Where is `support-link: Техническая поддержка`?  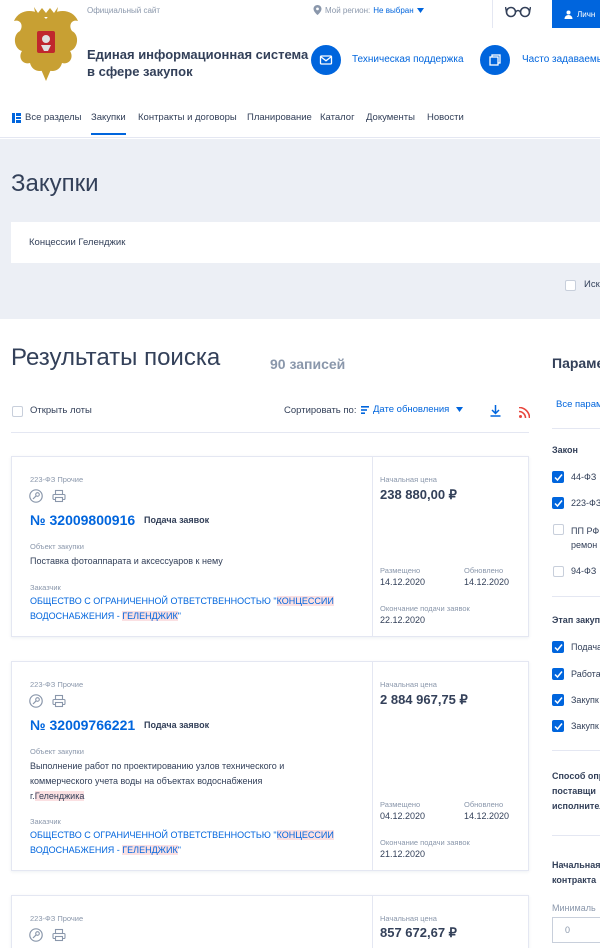
support-link: Техническая поддержка is located at coordinates (408, 59).